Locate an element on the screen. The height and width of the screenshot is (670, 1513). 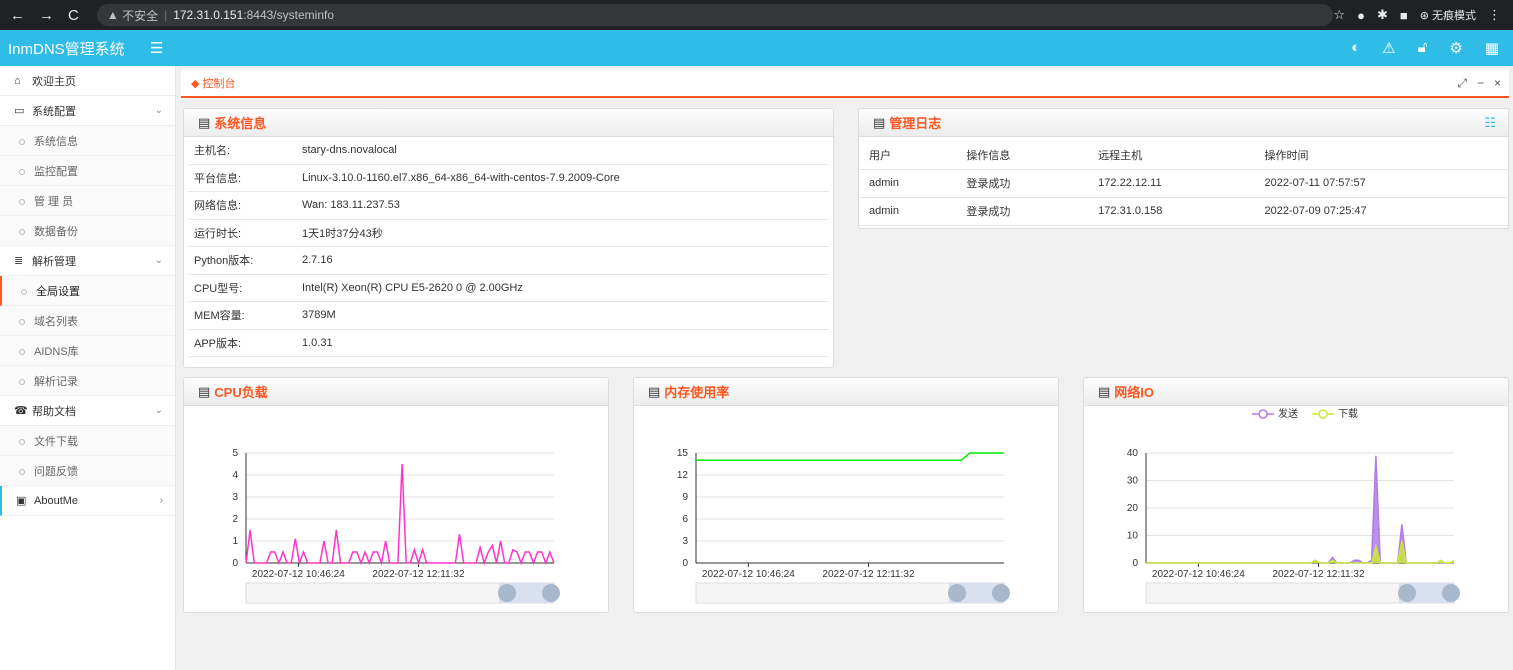
reload-icon: C is located at coordinates (73, 15).